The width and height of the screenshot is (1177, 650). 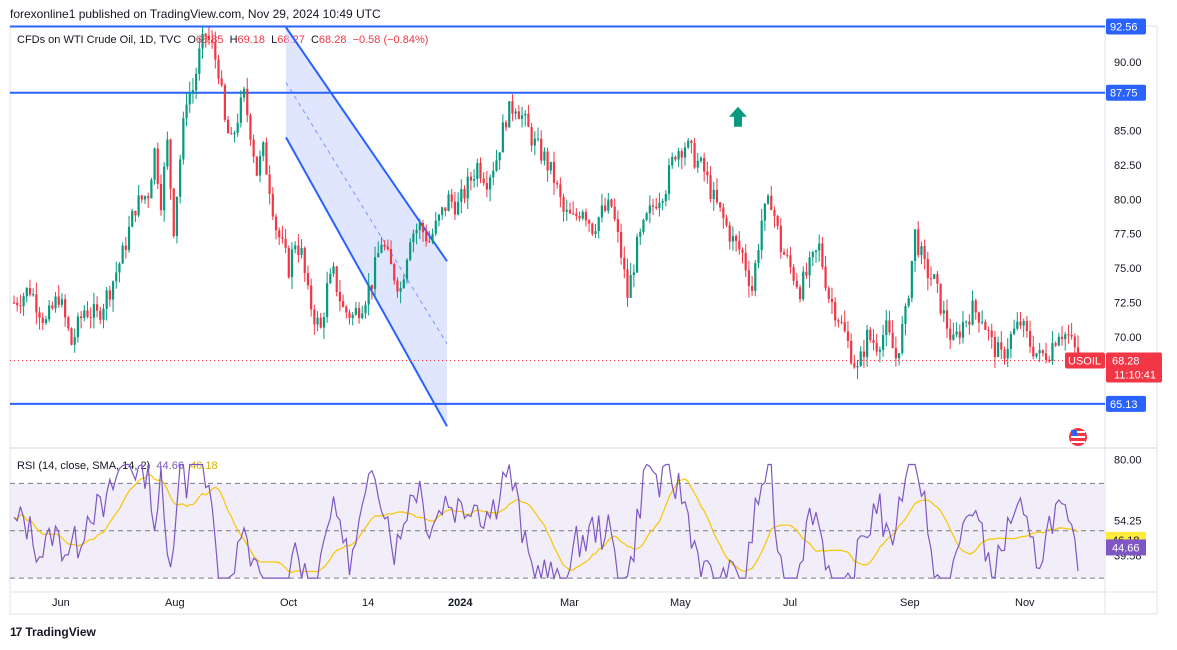 What do you see at coordinates (680, 603) in the screenshot?
I see `time-tick-label: May` at bounding box center [680, 603].